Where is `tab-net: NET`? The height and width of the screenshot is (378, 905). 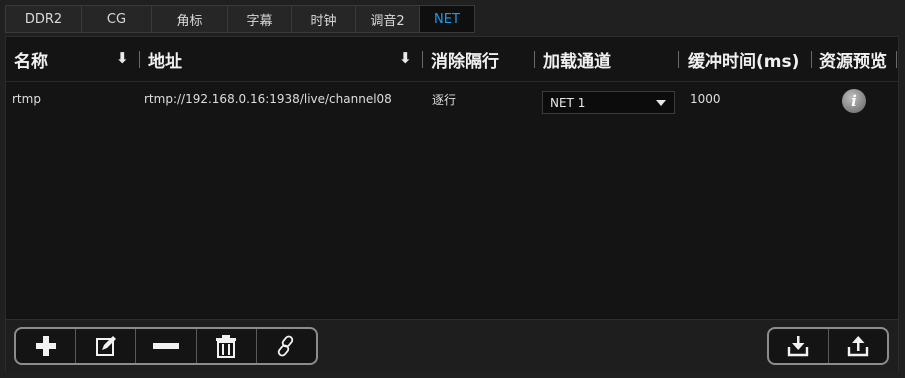
tab-net: NET is located at coordinates (447, 19).